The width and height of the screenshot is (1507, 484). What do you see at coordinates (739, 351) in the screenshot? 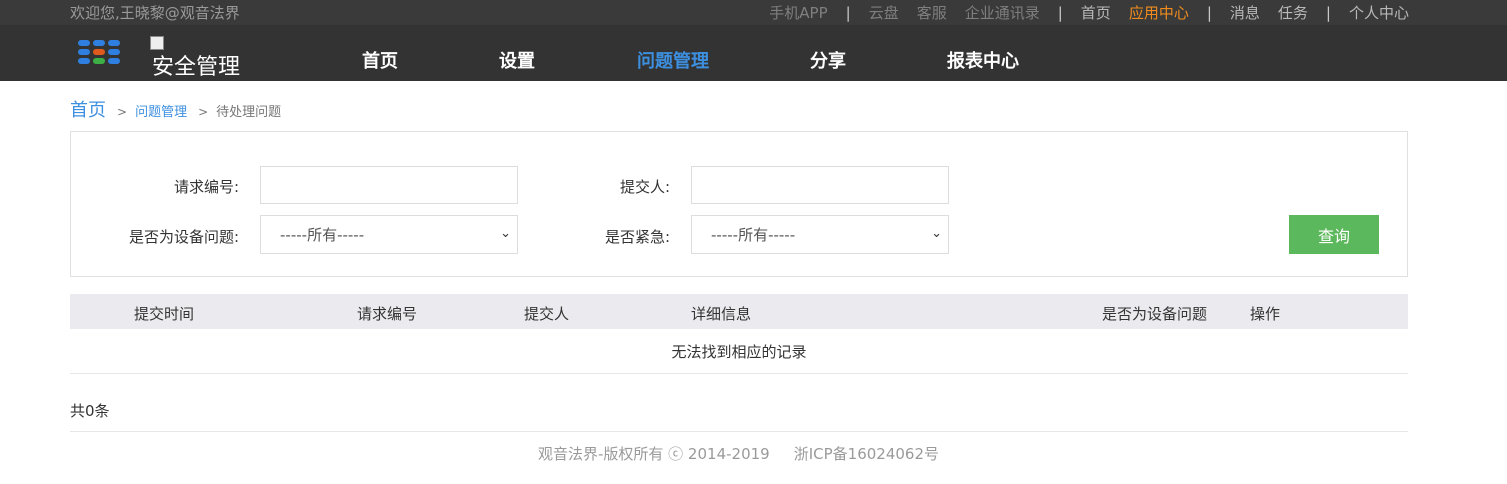
I see `empty-message: 无法找到相应的记录` at bounding box center [739, 351].